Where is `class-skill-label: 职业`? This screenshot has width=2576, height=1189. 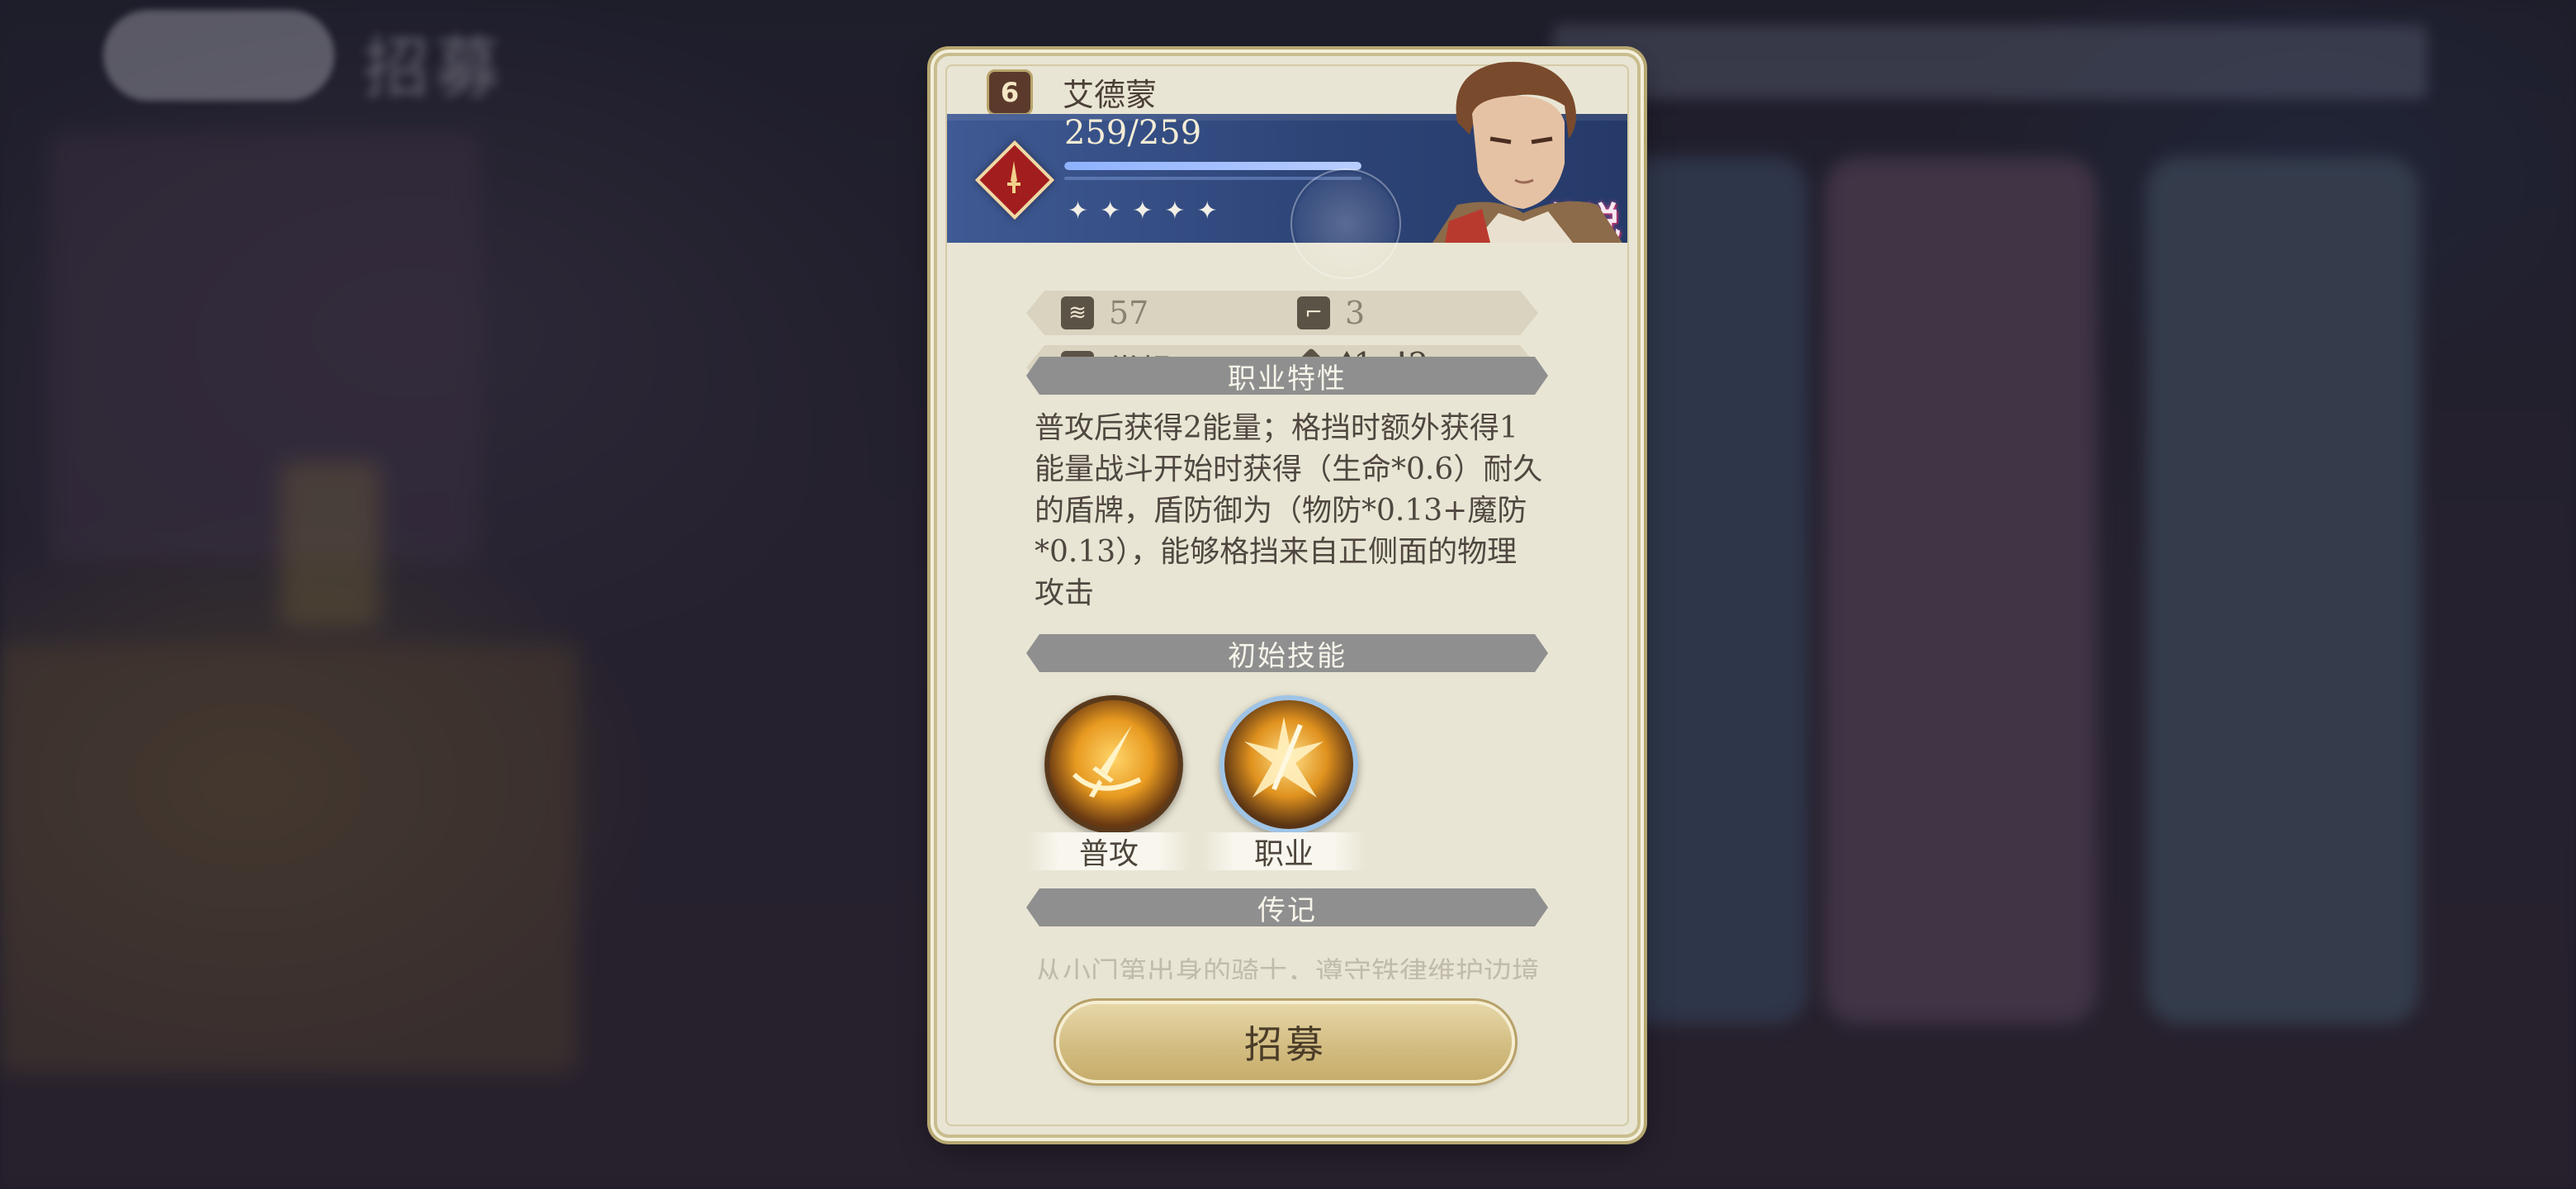 class-skill-label: 职业 is located at coordinates (1283, 851).